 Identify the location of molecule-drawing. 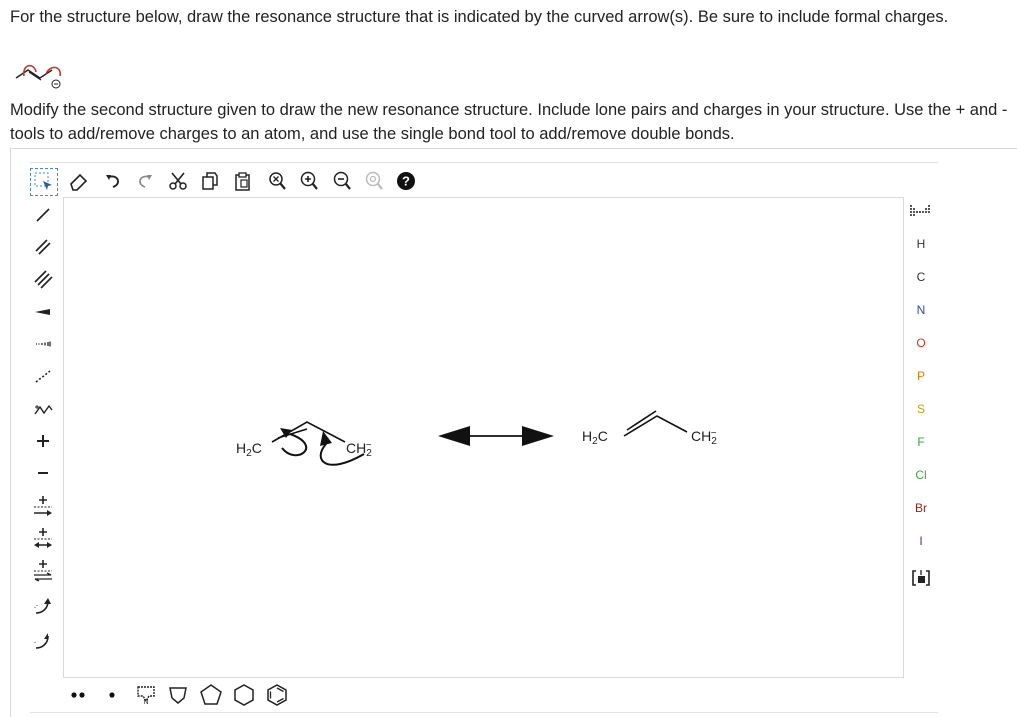
(479, 438).